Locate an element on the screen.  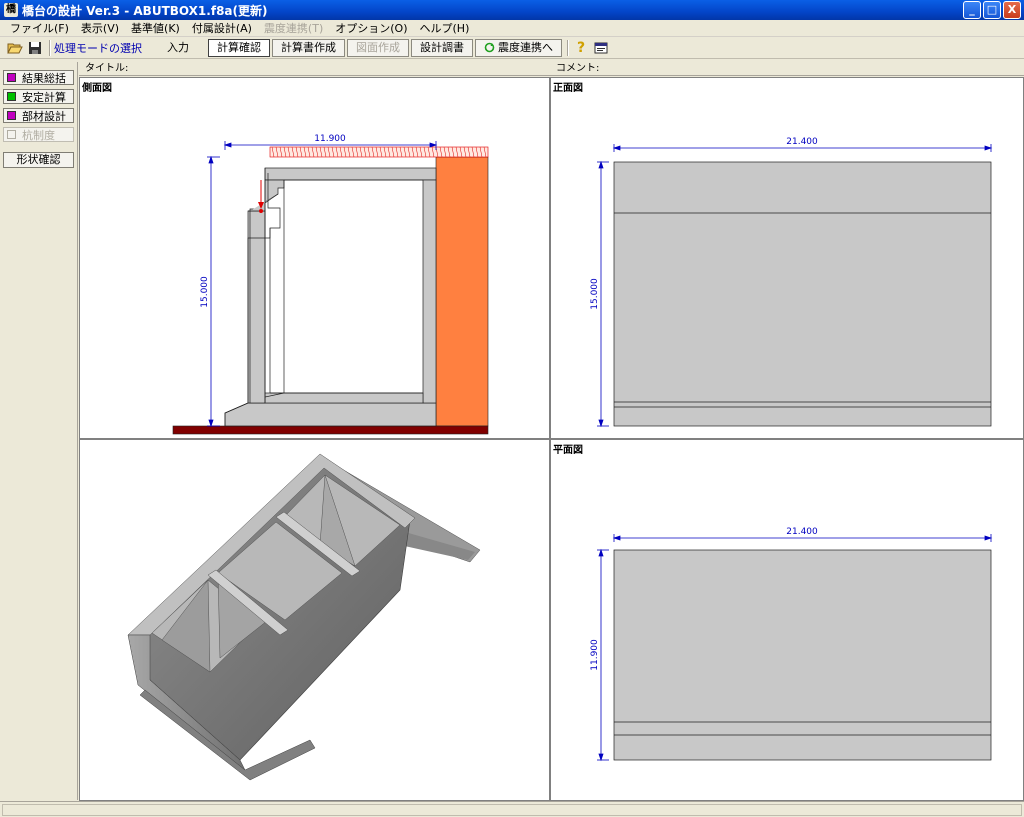
plan-width-dimension-label: 21.400 is located at coordinates (802, 532).